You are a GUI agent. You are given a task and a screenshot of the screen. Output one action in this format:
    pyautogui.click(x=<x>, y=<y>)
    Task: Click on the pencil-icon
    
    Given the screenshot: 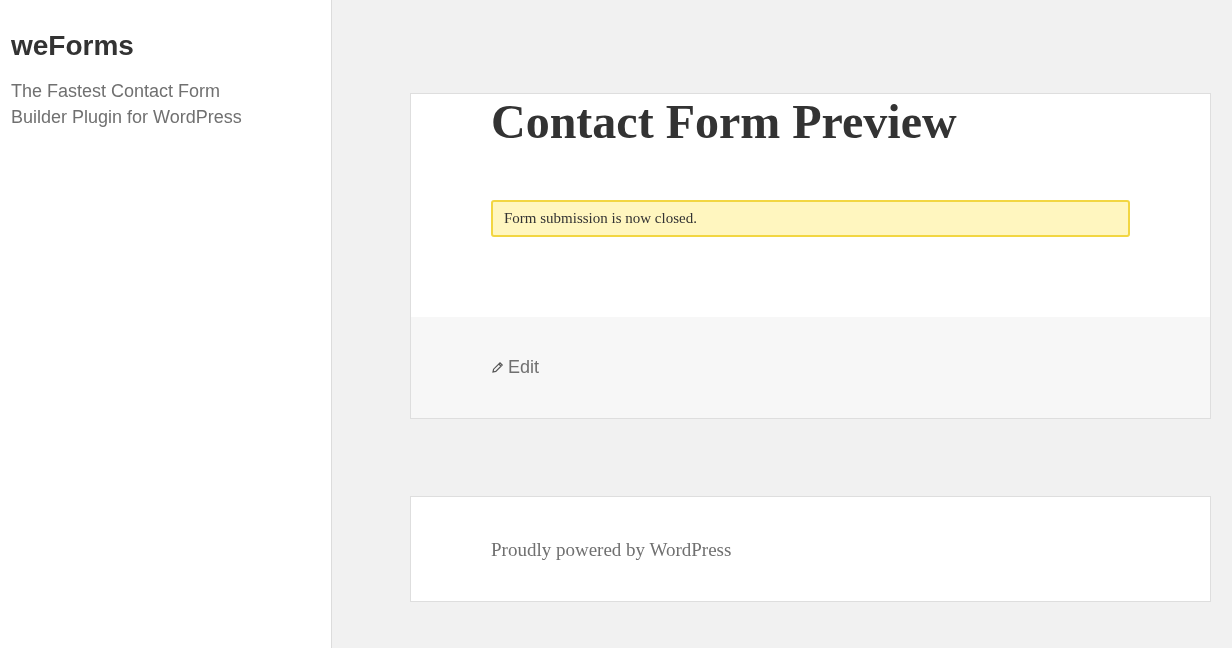 What is the action you would take?
    pyautogui.click(x=497, y=367)
    